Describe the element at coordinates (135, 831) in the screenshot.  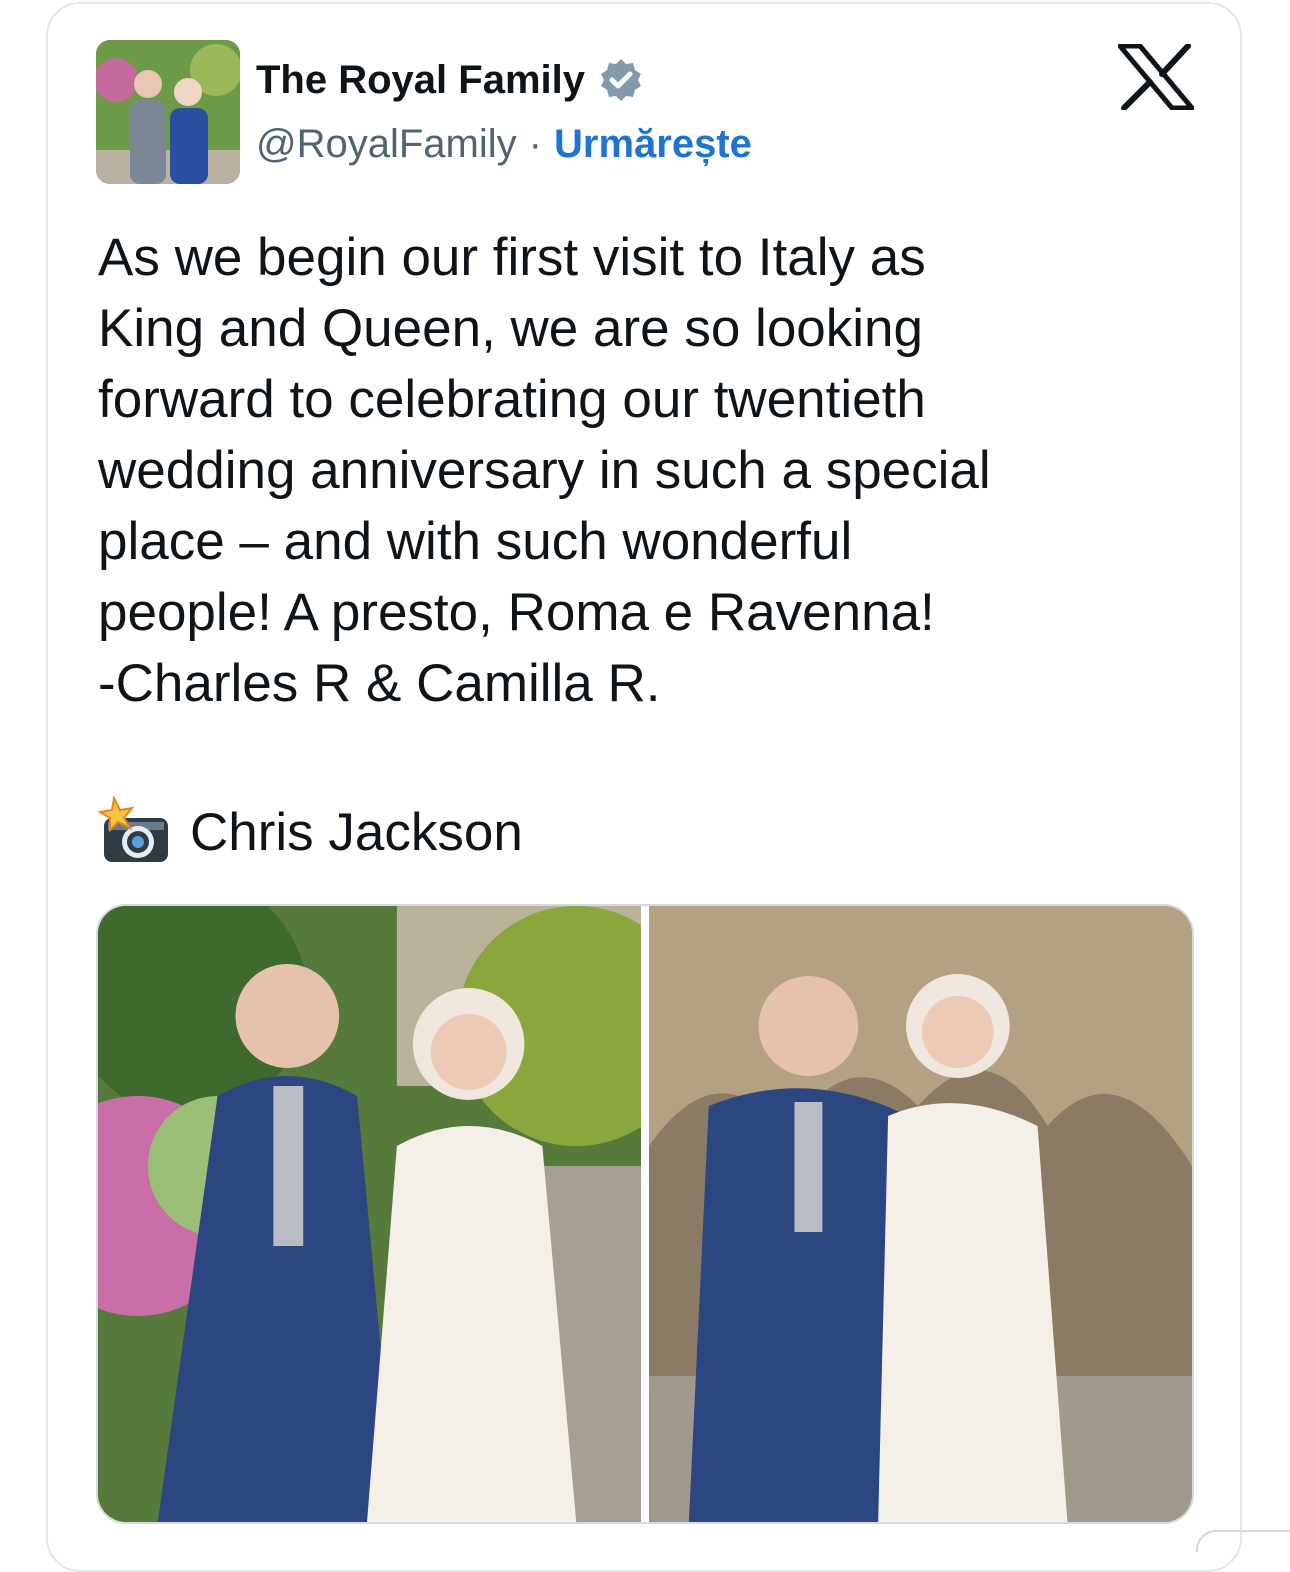
I see `camera-flash-icon` at that location.